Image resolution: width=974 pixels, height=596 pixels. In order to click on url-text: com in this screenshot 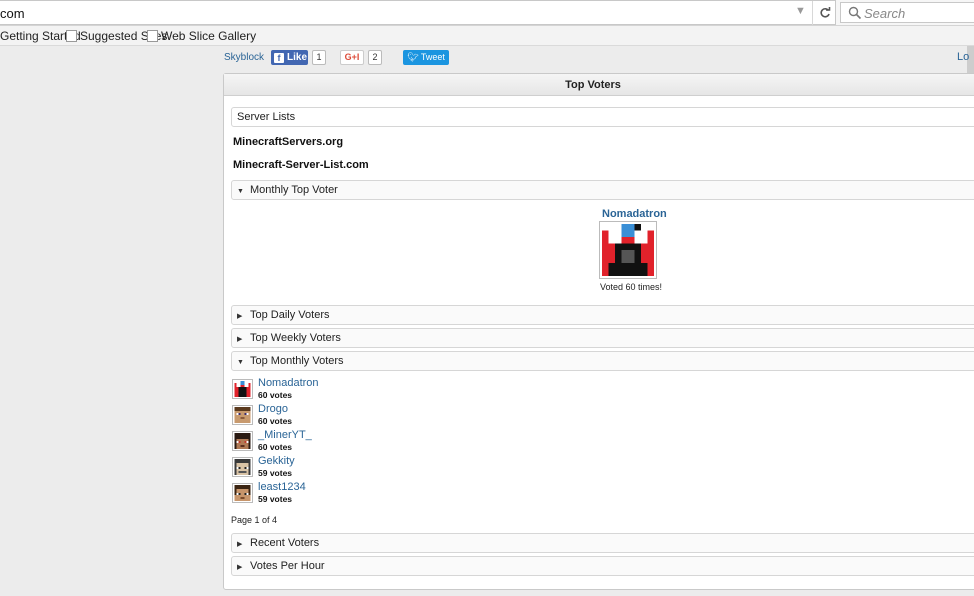, I will do `click(12, 13)`.